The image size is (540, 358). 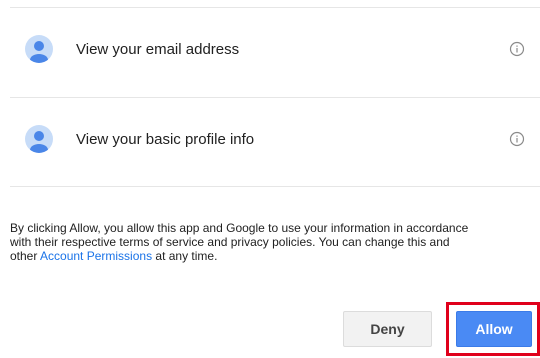 What do you see at coordinates (275, 256) in the screenshot?
I see `consent-line-3: other Account Permissions at any time.` at bounding box center [275, 256].